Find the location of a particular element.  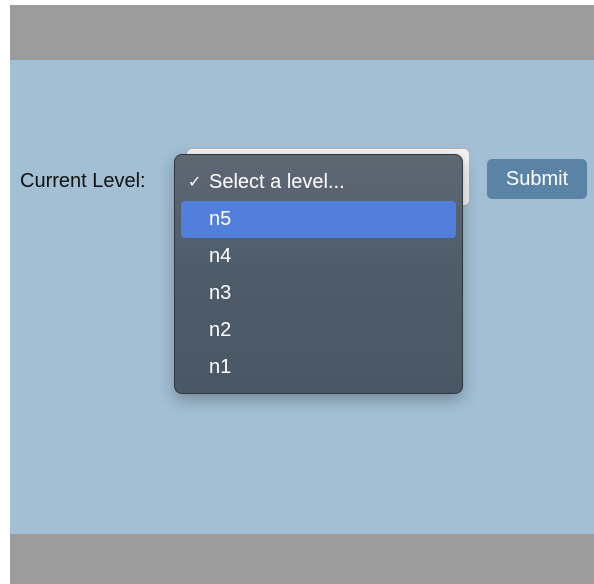

option-n3: n3 is located at coordinates (318, 293).